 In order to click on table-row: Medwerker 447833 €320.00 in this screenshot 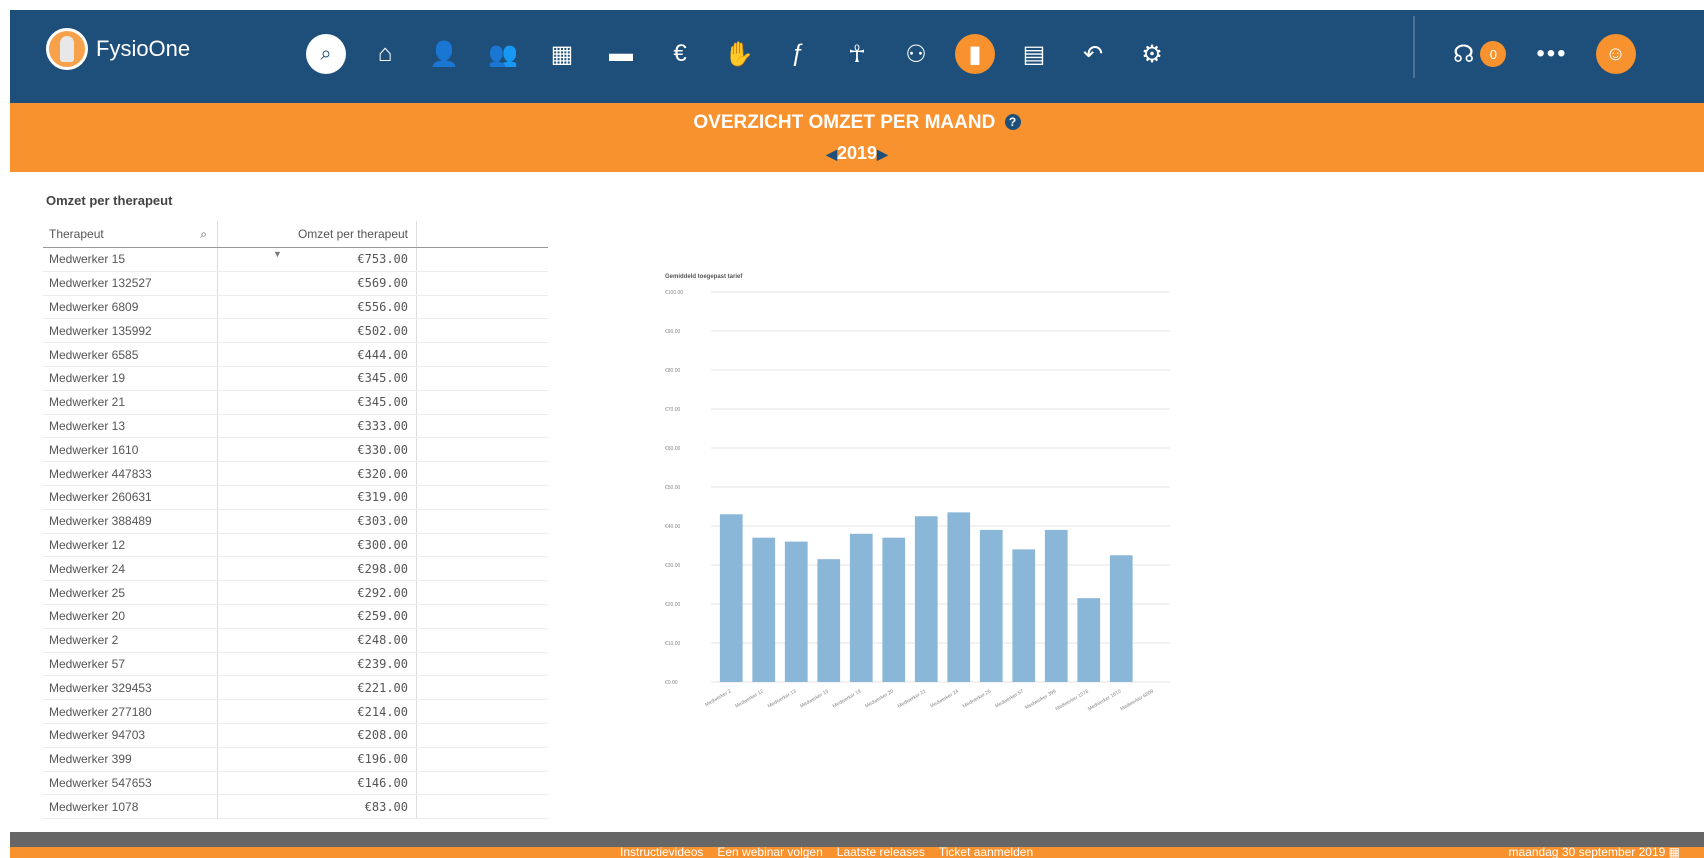, I will do `click(295, 474)`.